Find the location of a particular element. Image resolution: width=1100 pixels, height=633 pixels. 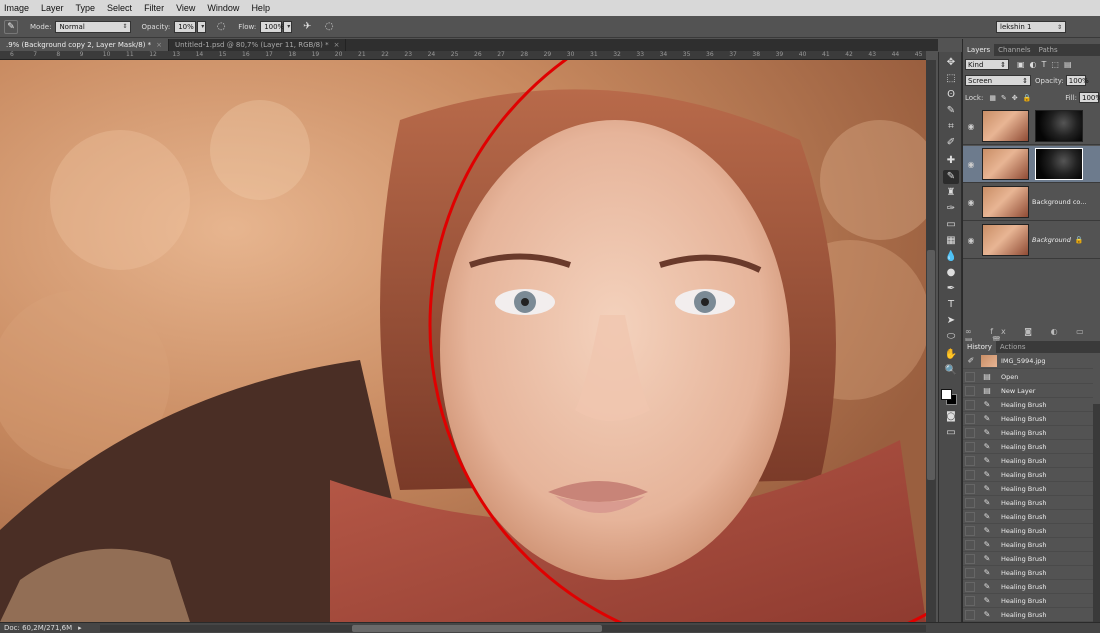

lock-icons: ▦✎✥🔒 is located at coordinates (1012, 98).